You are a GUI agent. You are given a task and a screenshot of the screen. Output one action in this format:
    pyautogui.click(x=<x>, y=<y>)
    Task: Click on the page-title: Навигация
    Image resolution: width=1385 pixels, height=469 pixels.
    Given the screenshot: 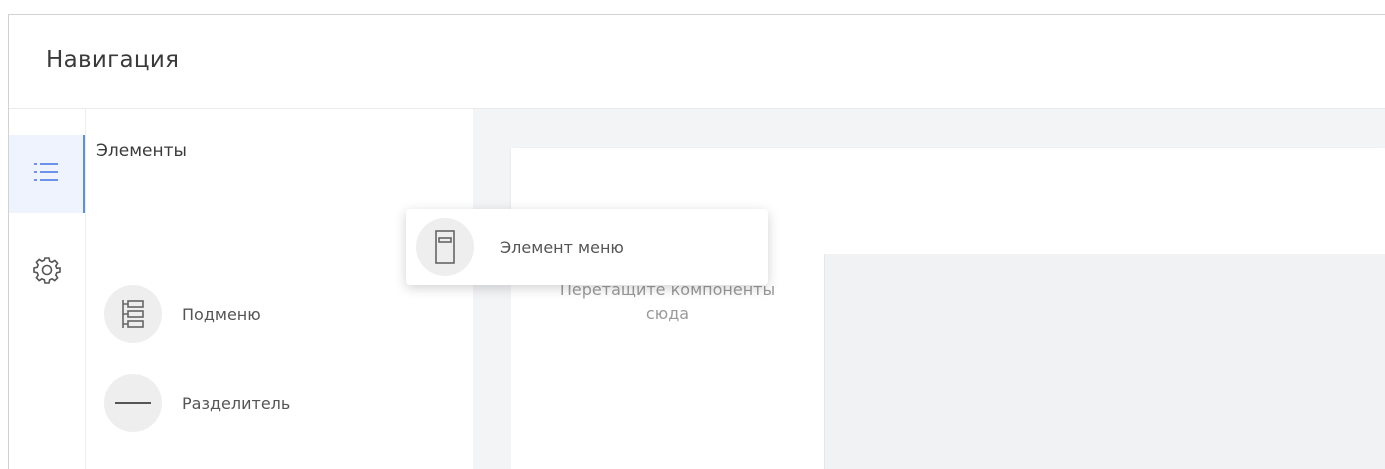 What is the action you would take?
    pyautogui.click(x=113, y=60)
    